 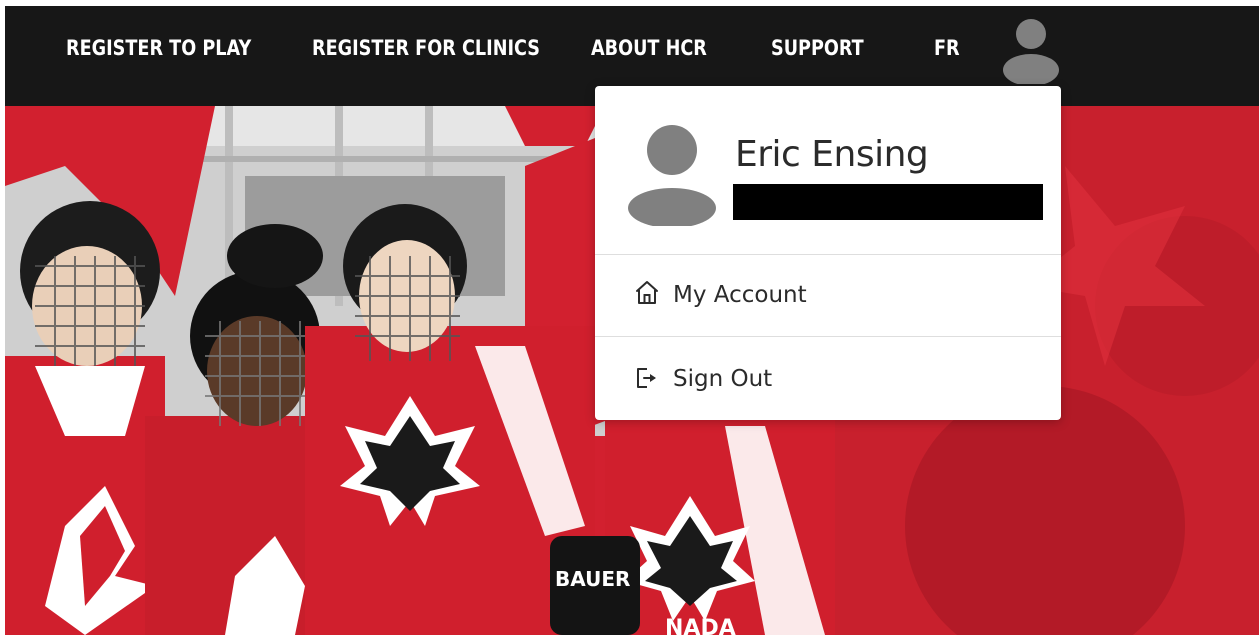 I want to click on jersey-text: NADA, so click(x=700, y=625).